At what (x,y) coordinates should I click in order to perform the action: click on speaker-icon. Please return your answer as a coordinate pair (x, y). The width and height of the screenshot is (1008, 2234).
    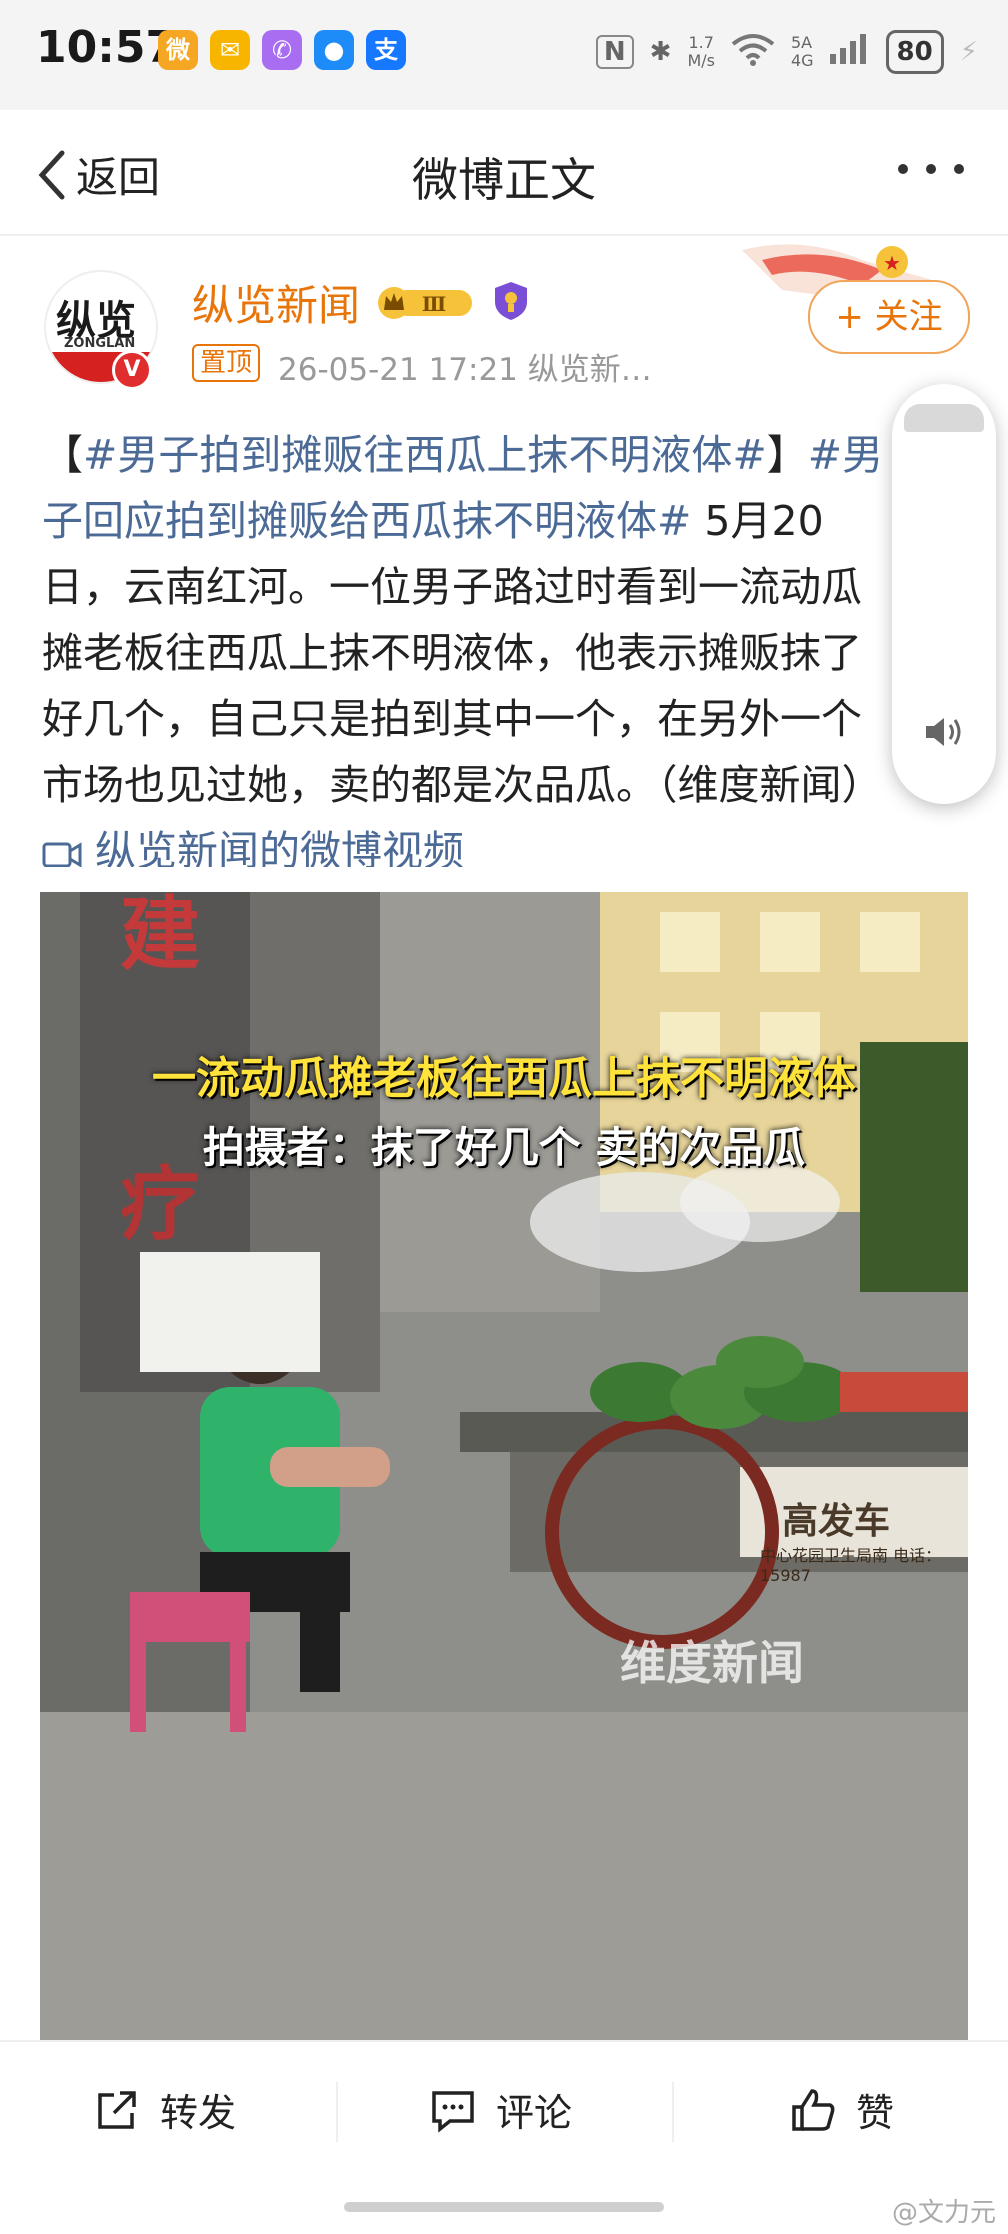
    Looking at the image, I should click on (943, 732).